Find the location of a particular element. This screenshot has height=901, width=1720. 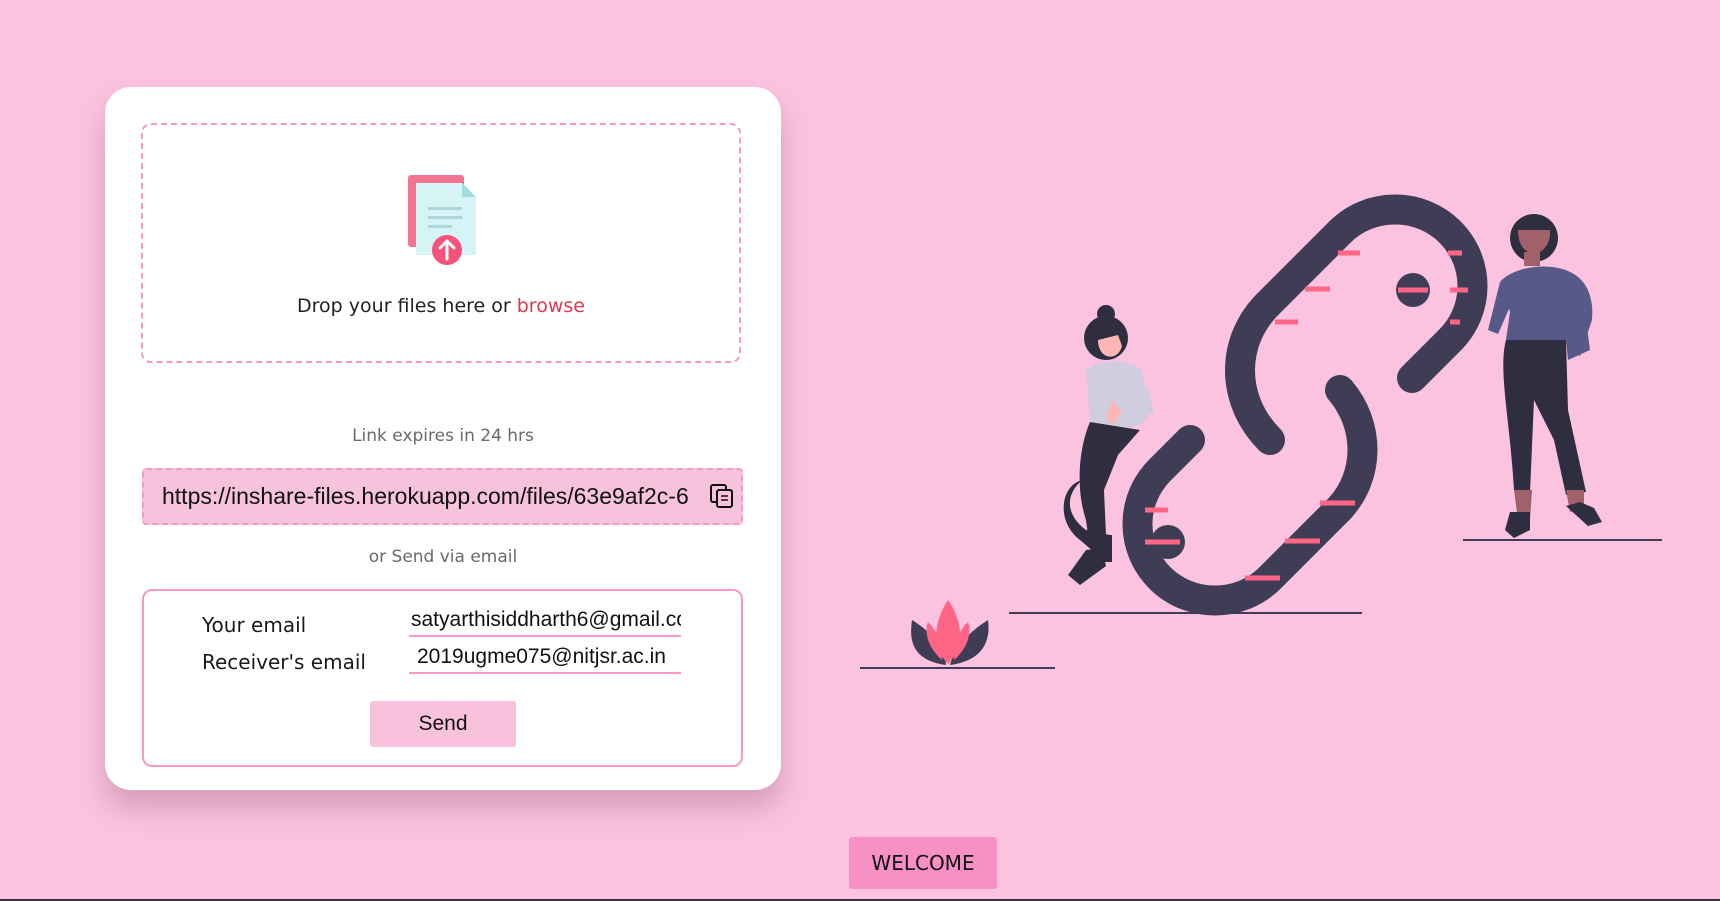

browse-link: browse is located at coordinates (551, 306).